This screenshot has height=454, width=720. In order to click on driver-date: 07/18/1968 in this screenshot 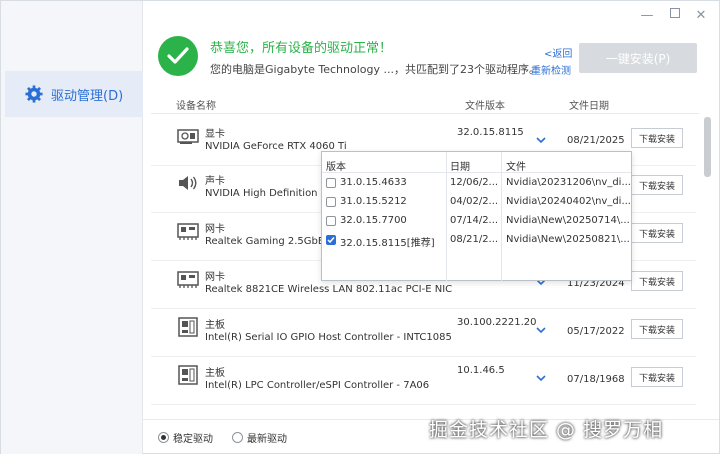, I will do `click(596, 379)`.